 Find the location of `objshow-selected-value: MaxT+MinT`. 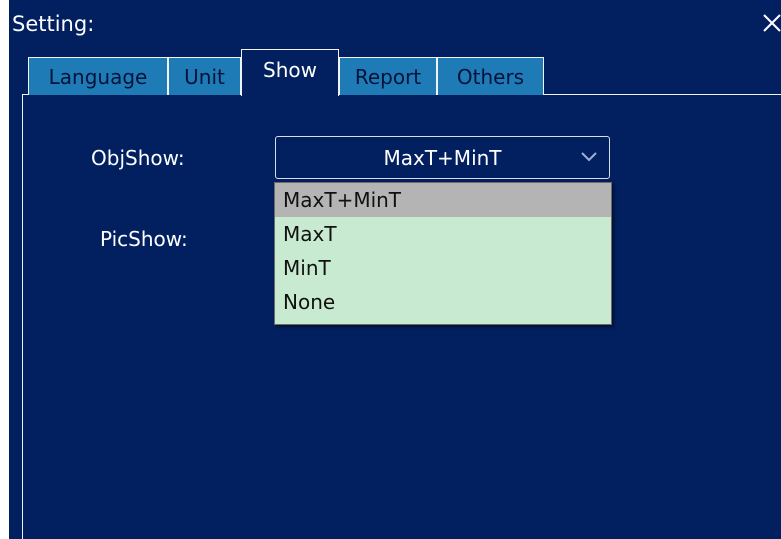

objshow-selected-value: MaxT+MinT is located at coordinates (442, 157).